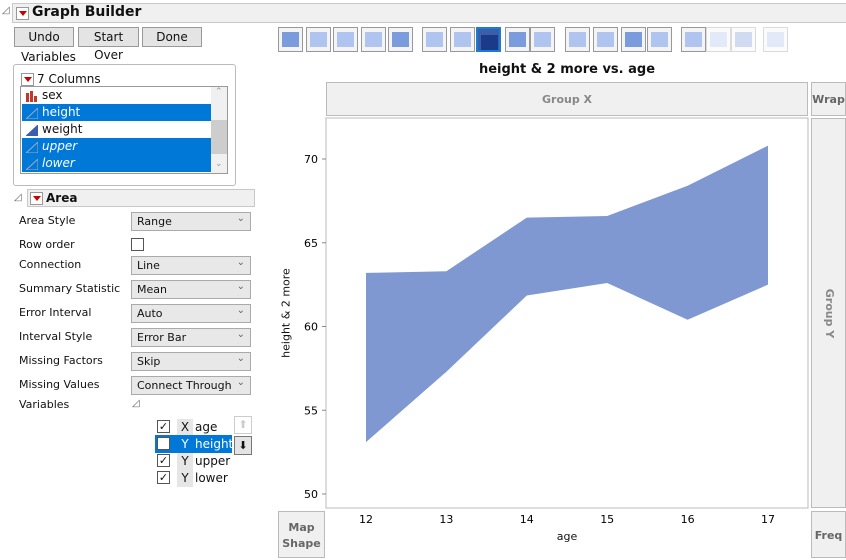  What do you see at coordinates (527, 519) in the screenshot?
I see `x-tick-label: 14` at bounding box center [527, 519].